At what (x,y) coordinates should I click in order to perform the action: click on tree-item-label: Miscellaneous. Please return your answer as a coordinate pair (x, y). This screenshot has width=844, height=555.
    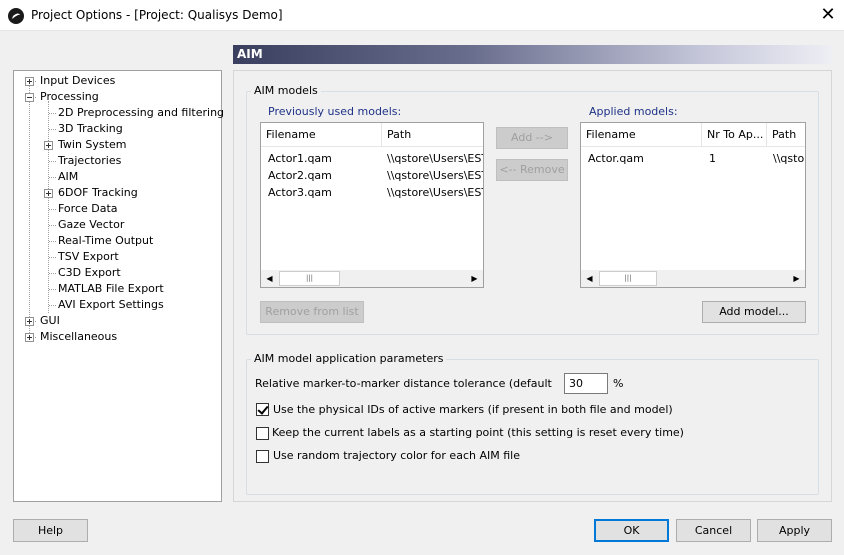
    Looking at the image, I should click on (79, 336).